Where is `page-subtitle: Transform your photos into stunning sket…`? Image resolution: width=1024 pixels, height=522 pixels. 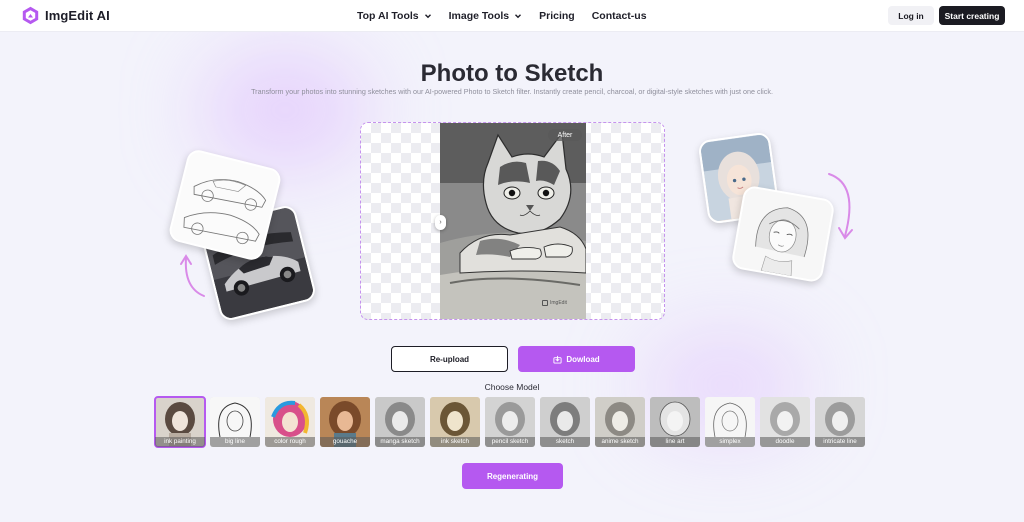
page-subtitle: Transform your photos into stunning sket… is located at coordinates (512, 91).